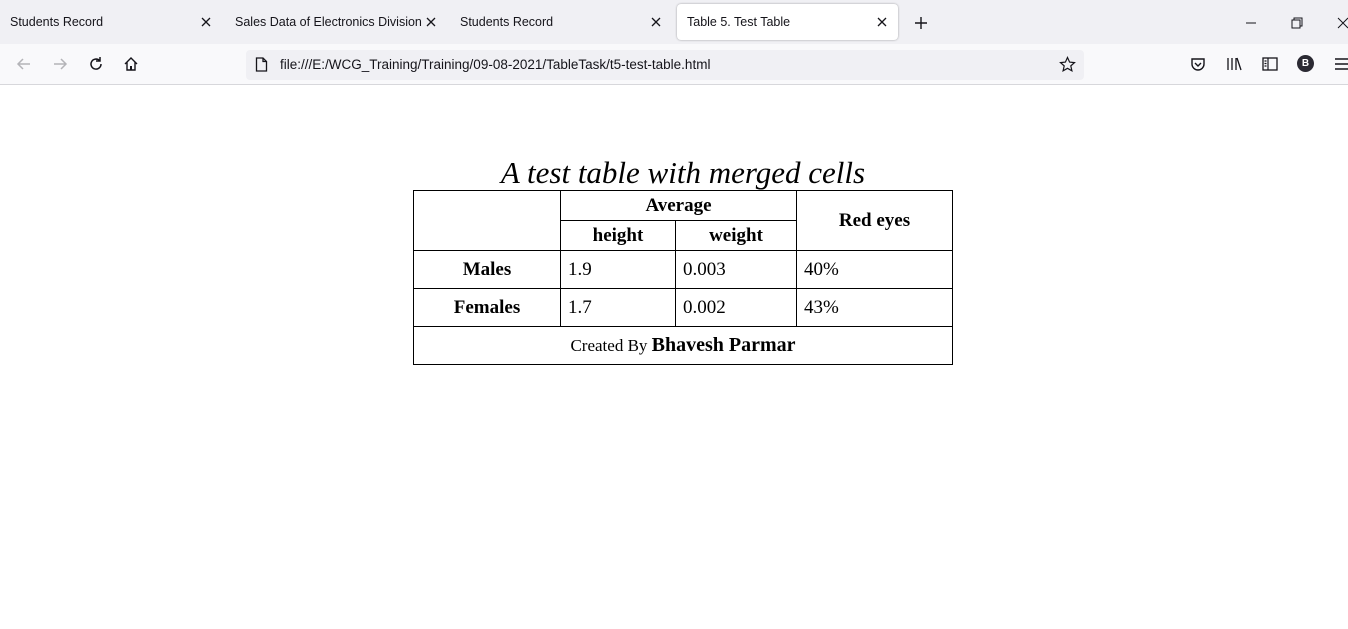 Image resolution: width=1348 pixels, height=629 pixels. I want to click on library-icon, so click(1234, 64).